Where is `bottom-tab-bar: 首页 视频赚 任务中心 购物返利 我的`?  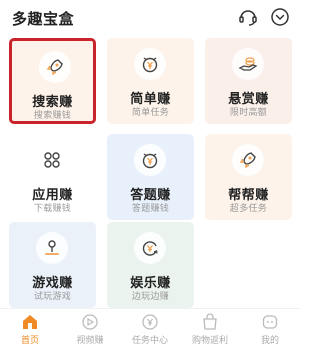 bottom-tab-bar: 首页 视频赚 任务中心 购物返利 我的 is located at coordinates (150, 328).